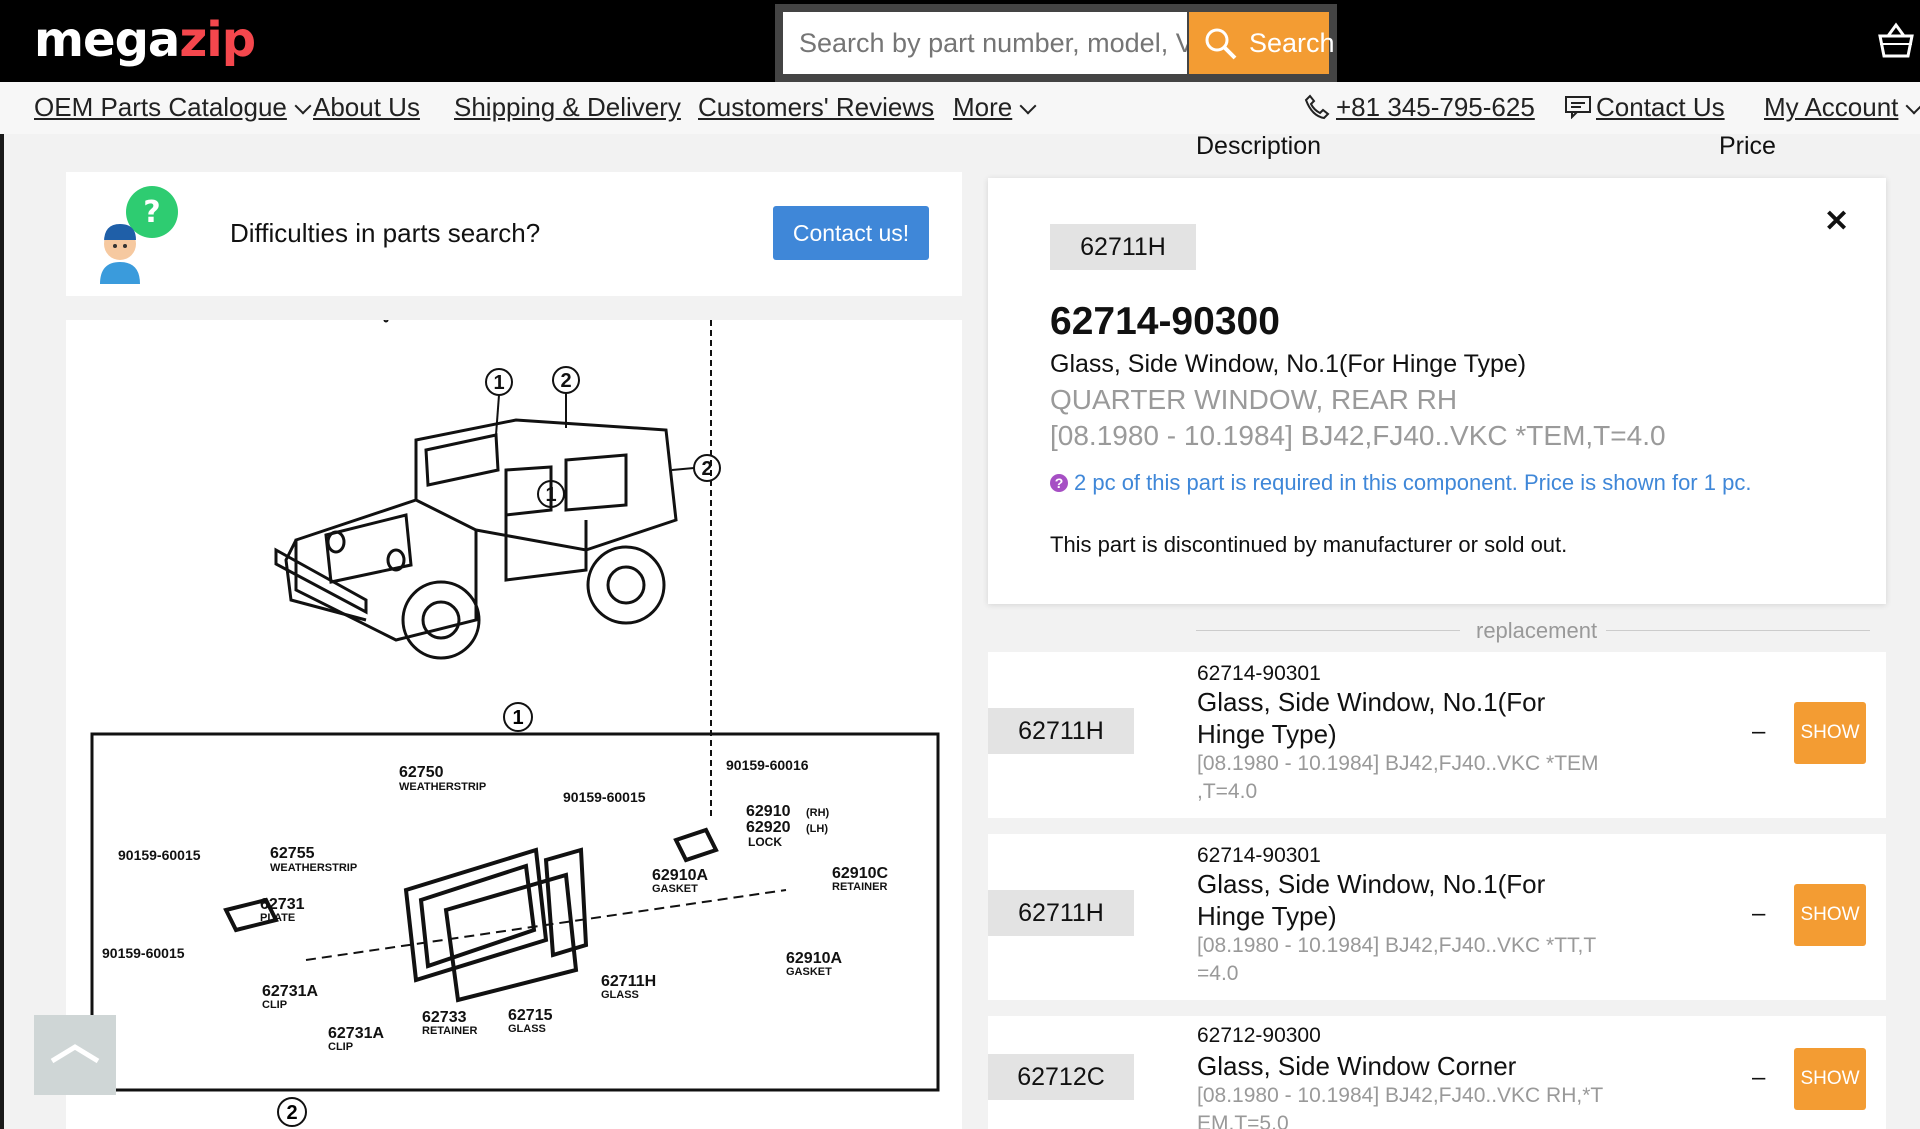 This screenshot has height=1129, width=1920. Describe the element at coordinates (1259, 146) in the screenshot. I see `column-header-description: Description` at that location.